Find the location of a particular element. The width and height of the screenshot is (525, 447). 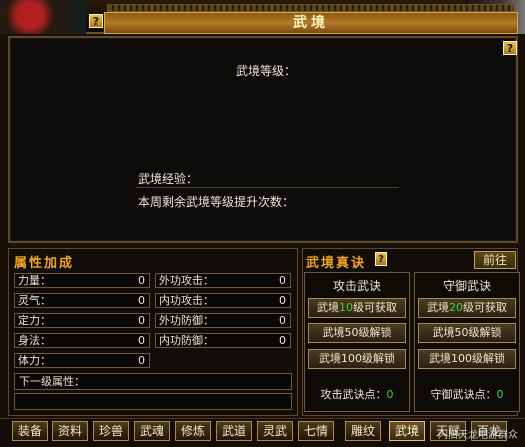

tab-diaowen: 雕纹 is located at coordinates (363, 431).